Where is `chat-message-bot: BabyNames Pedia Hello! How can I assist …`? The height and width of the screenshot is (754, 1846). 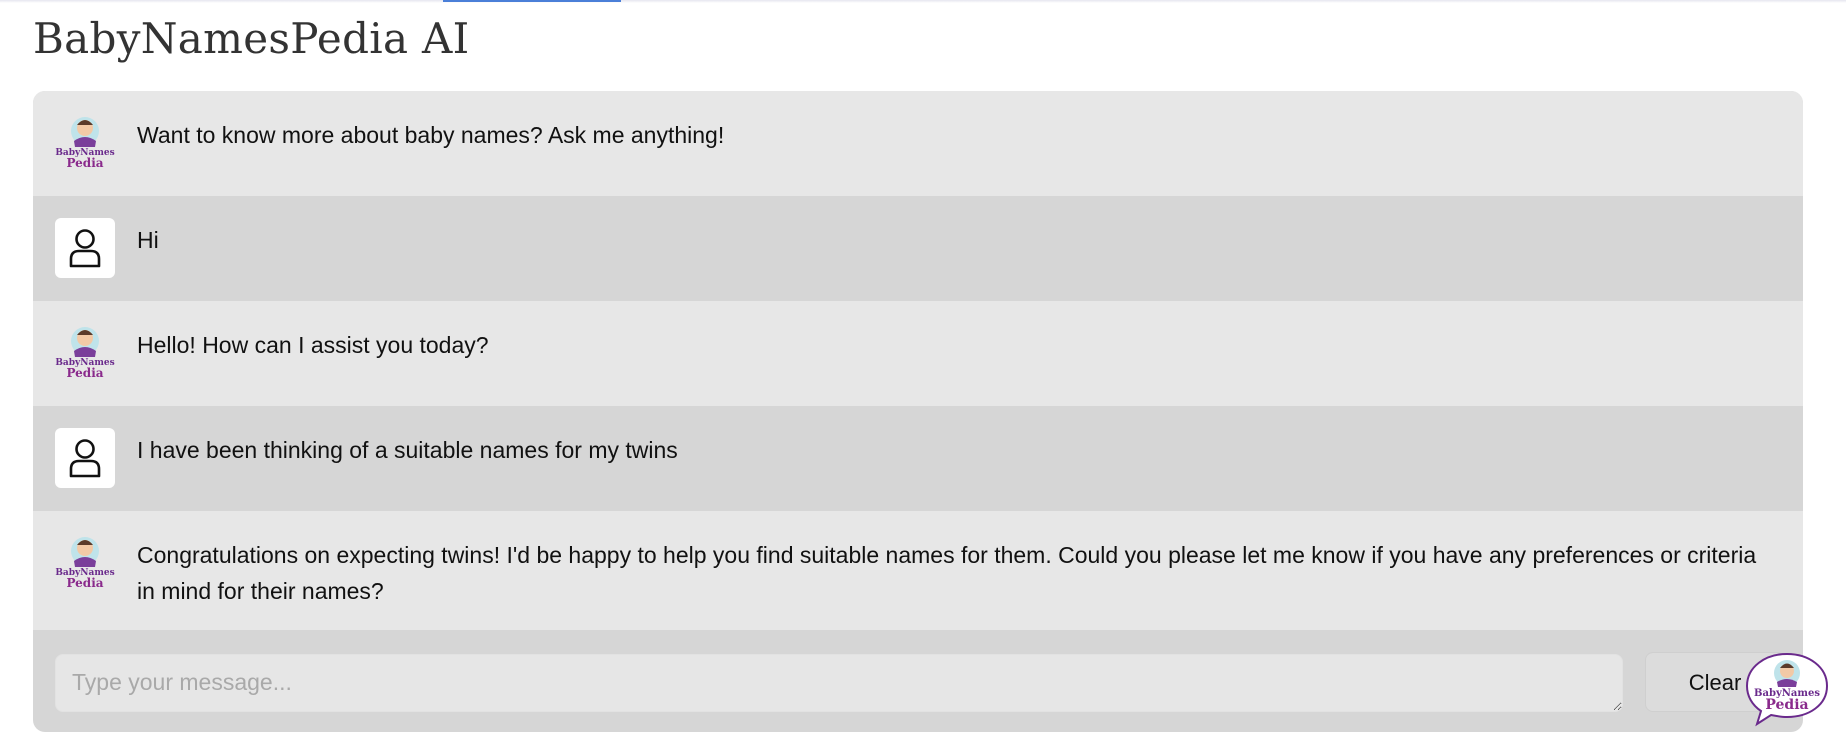 chat-message-bot: BabyNames Pedia Hello! How can I assist … is located at coordinates (918, 353).